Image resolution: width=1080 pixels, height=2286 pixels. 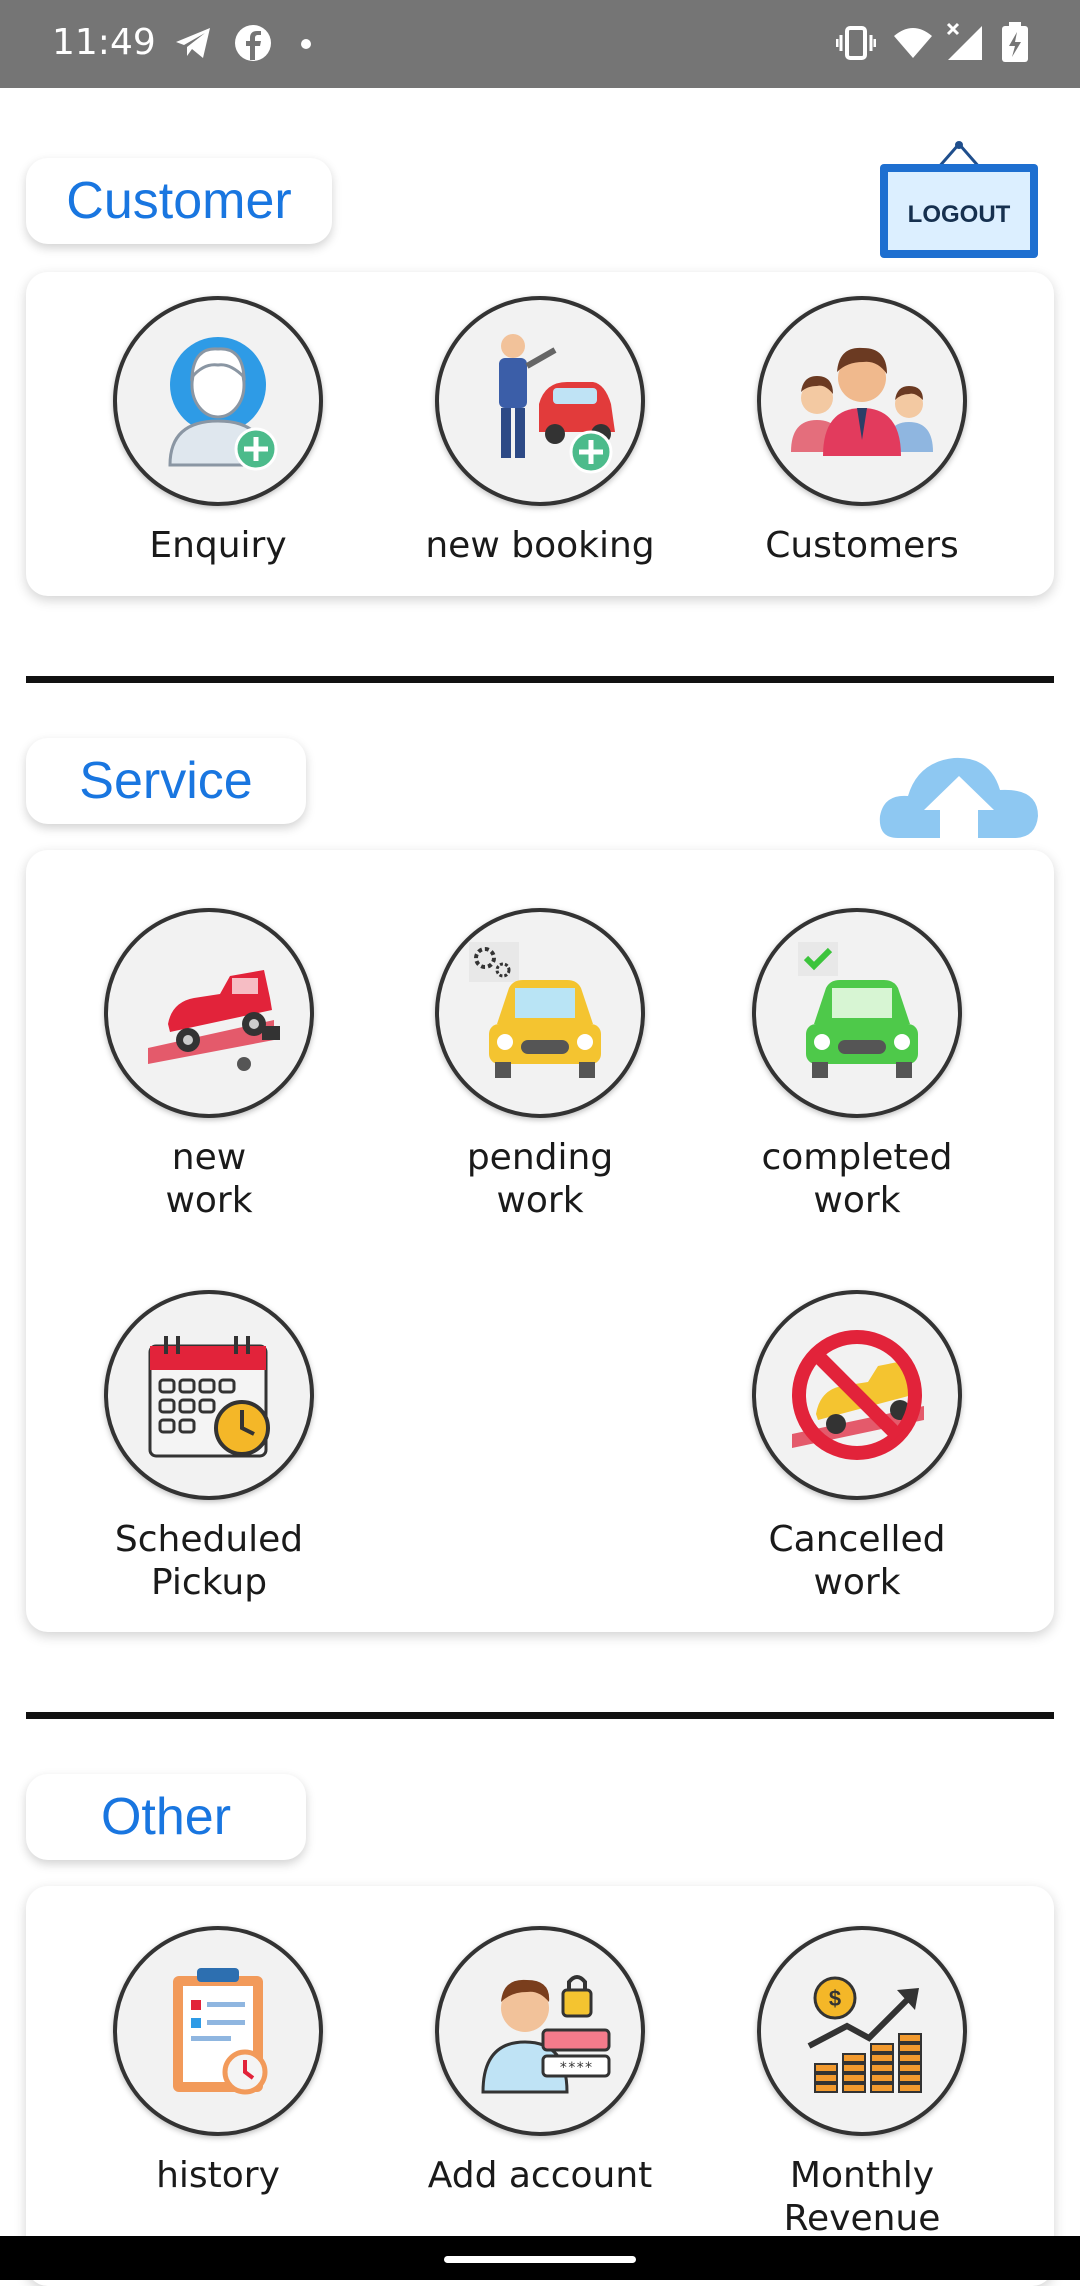 What do you see at coordinates (959, 214) in the screenshot?
I see `svg-text: LOGOUT` at bounding box center [959, 214].